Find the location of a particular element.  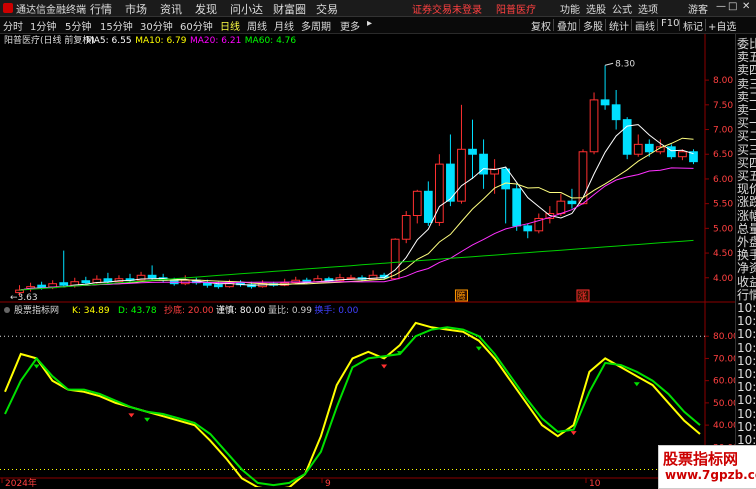

login-notice: 证券交易未登录 is located at coordinates (447, 8).